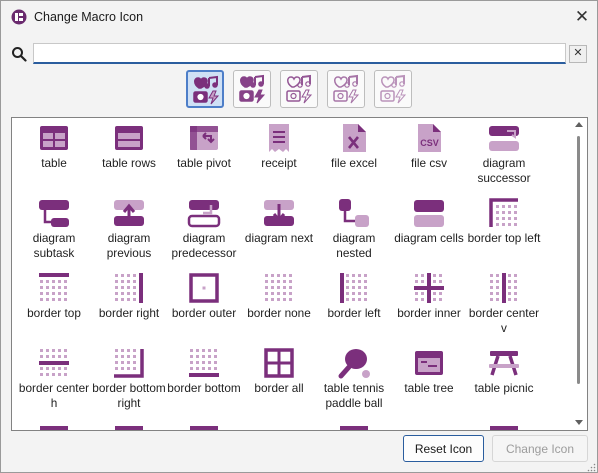 The image size is (598, 473). What do you see at coordinates (204, 245) in the screenshot?
I see `icon-option-label: diagram predecessor` at bounding box center [204, 245].